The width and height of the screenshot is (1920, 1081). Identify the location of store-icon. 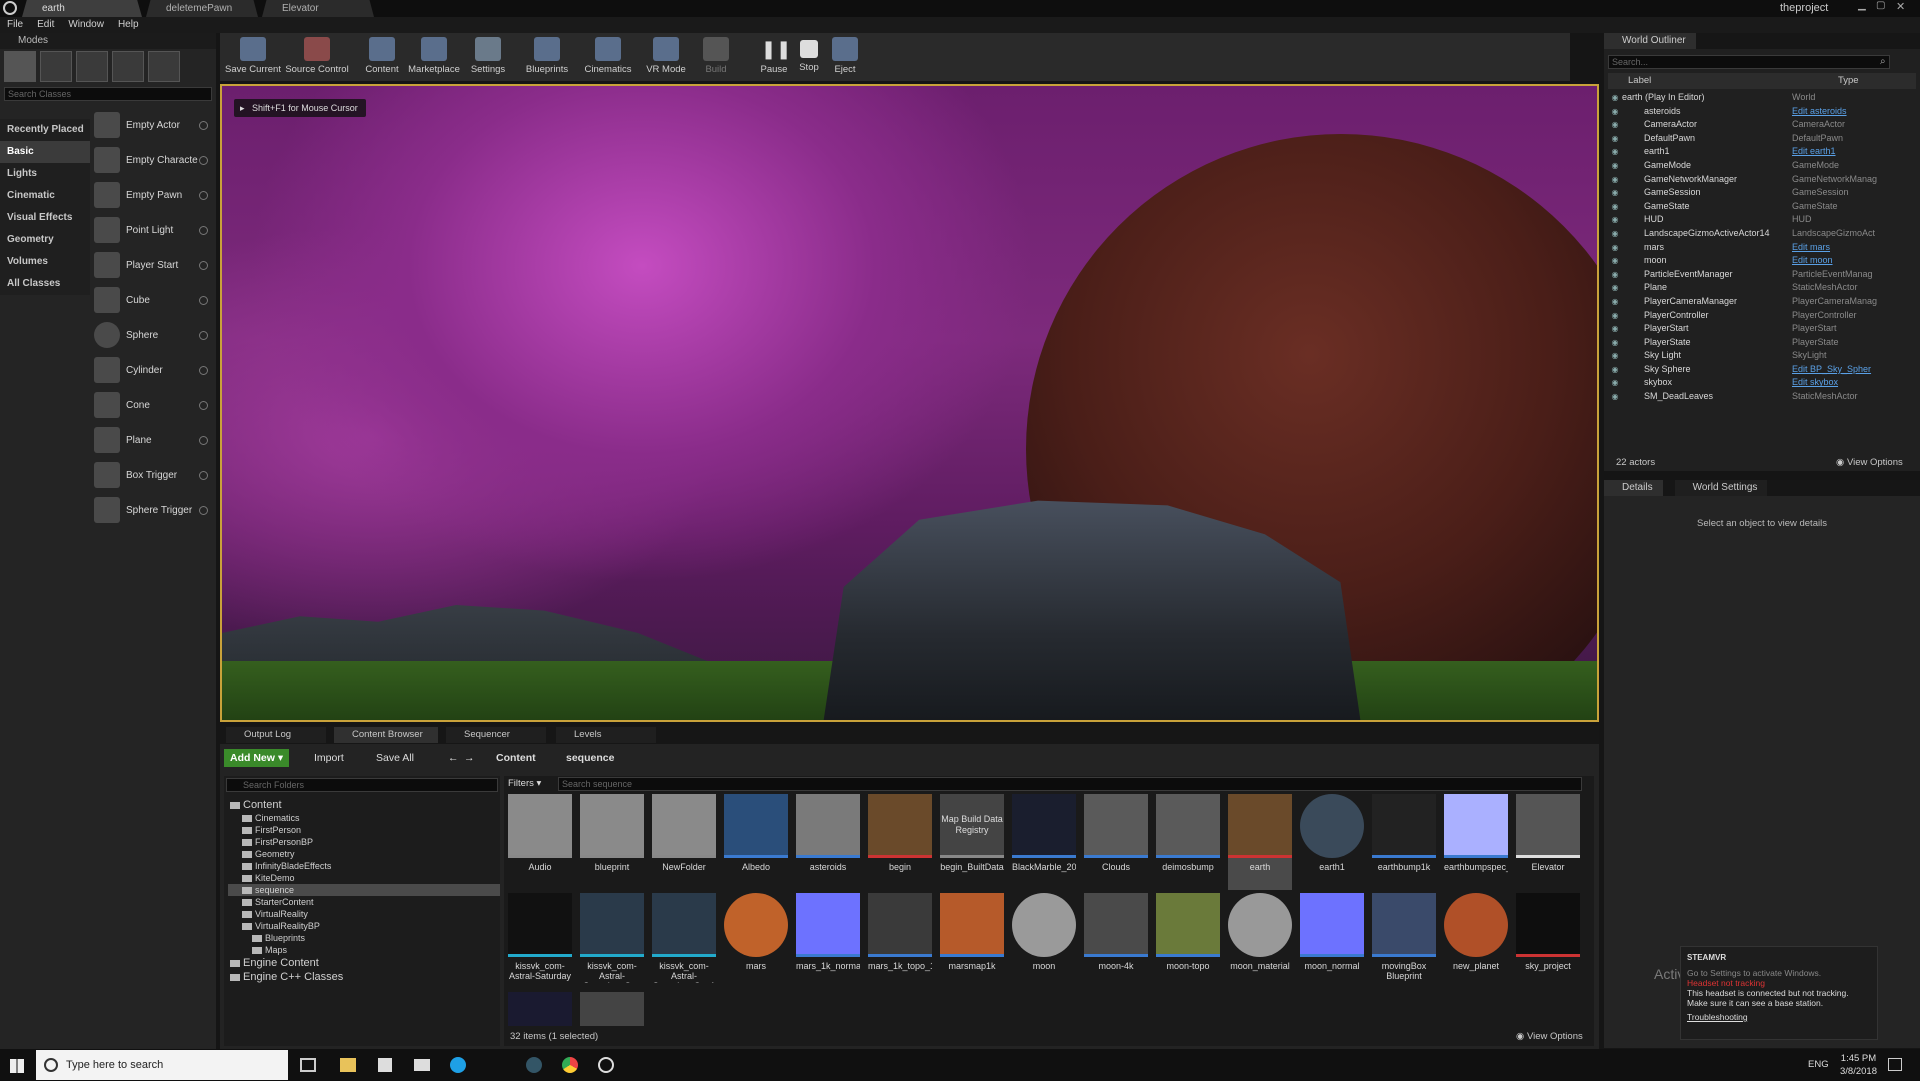
(385, 1065).